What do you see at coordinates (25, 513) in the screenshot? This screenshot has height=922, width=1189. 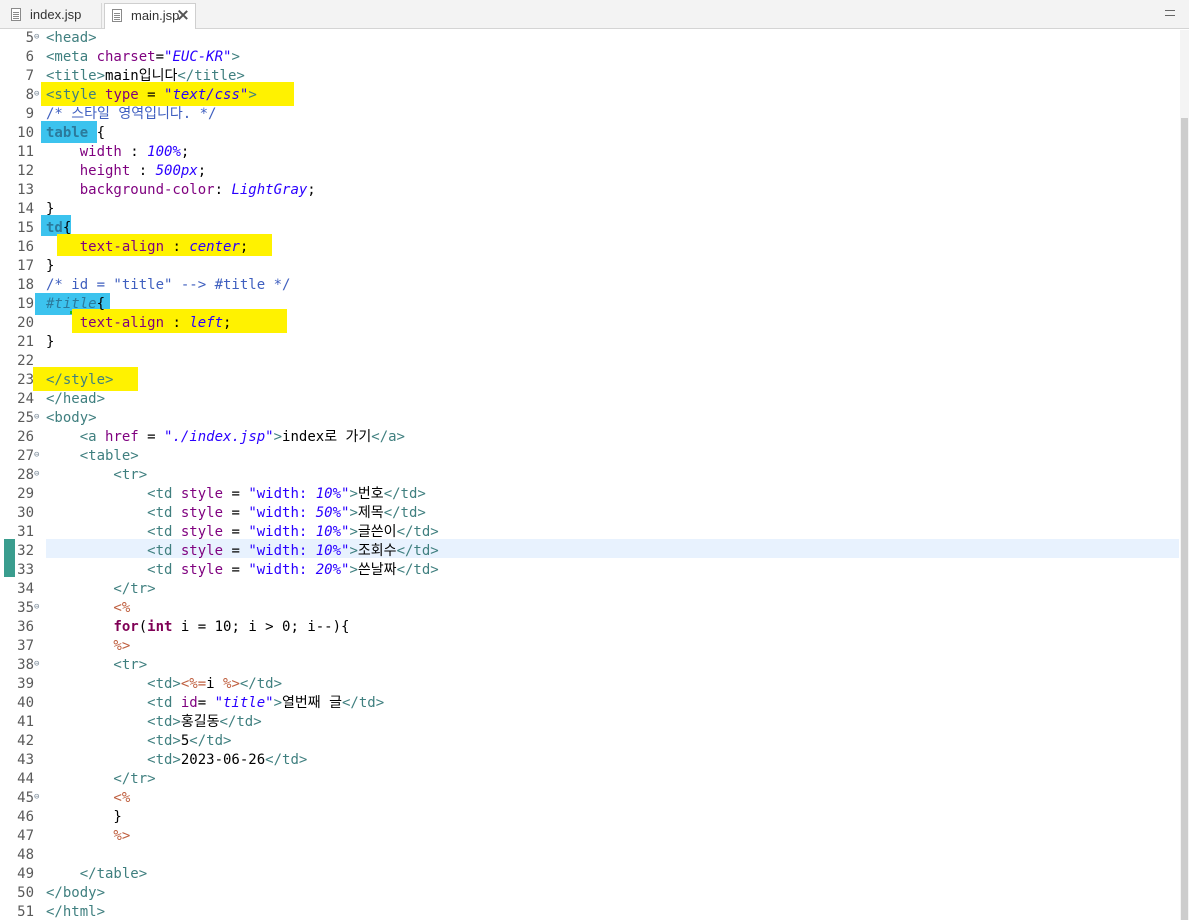 I see `line-number: 30` at bounding box center [25, 513].